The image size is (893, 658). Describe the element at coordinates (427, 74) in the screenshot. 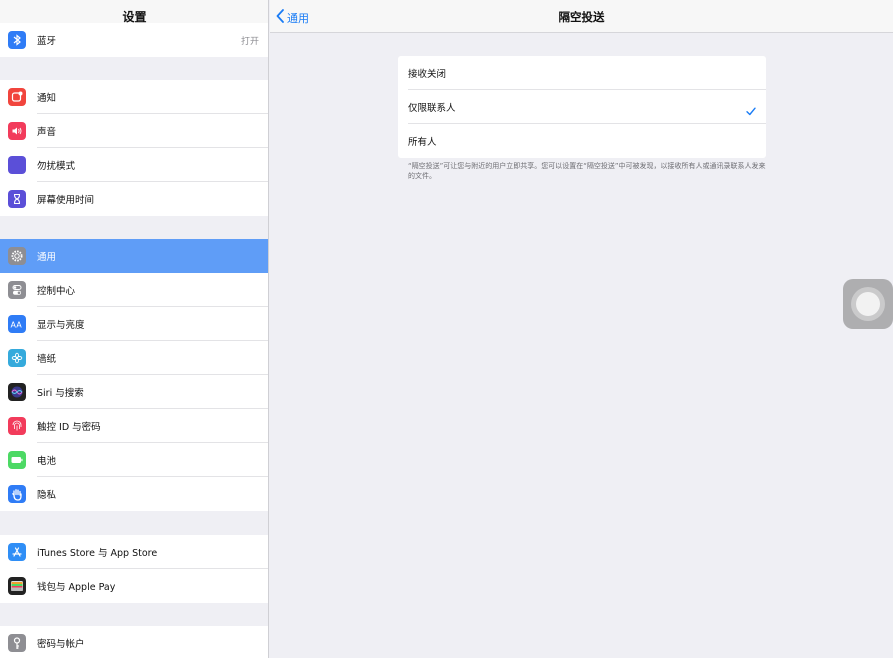

I see `option-label: 接收关闭` at that location.